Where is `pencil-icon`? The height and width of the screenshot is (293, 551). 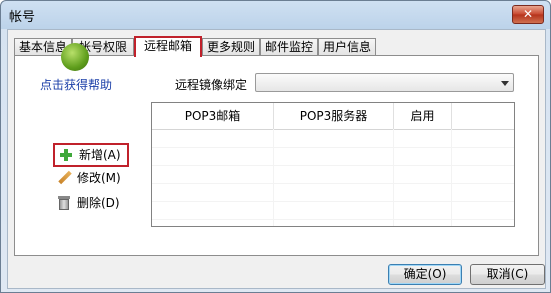 pencil-icon is located at coordinates (64, 178).